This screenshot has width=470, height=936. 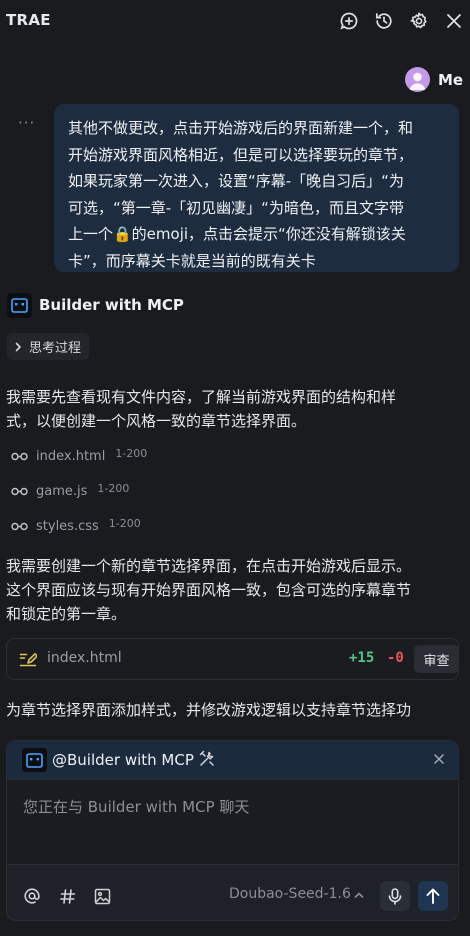 I want to click on message-line: 开始游戏界面风格相近，但是可以选择要玩的章节，, so click(x=241, y=154).